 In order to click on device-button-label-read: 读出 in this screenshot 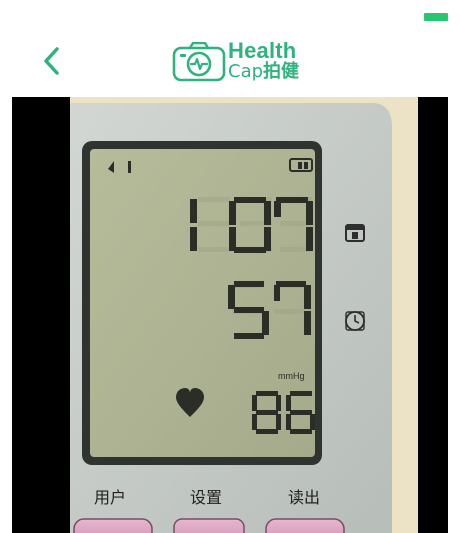, I will do `click(304, 497)`.